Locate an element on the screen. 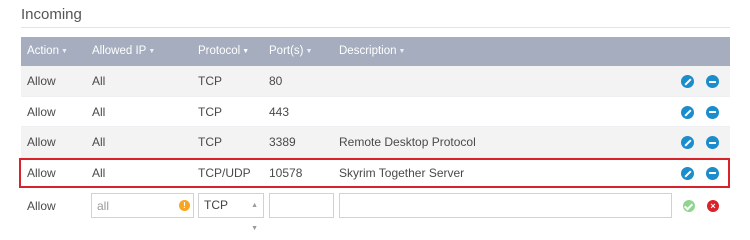  warning-icon: ! is located at coordinates (184, 205).